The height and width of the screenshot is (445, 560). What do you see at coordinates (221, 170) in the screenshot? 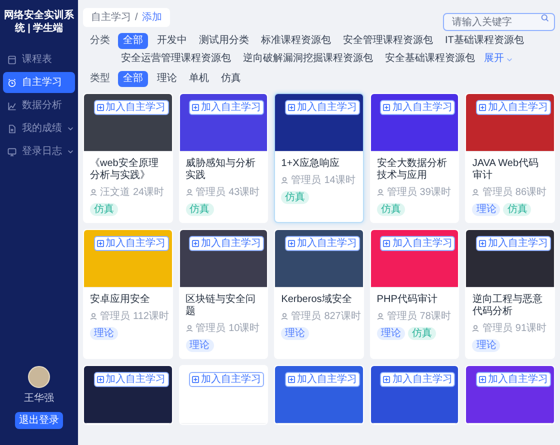
I see `course-title: 威胁感知与分析实践` at bounding box center [221, 170].